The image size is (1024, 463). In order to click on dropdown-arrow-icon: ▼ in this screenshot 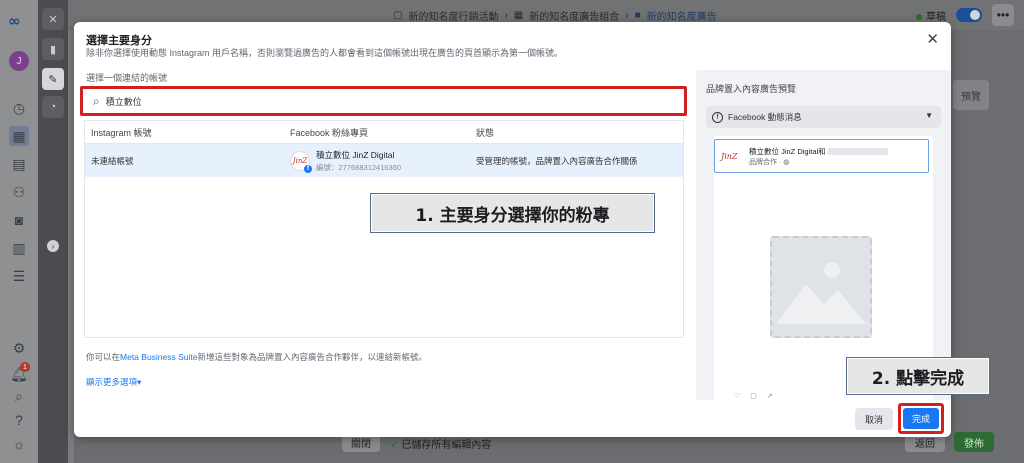, I will do `click(929, 115)`.